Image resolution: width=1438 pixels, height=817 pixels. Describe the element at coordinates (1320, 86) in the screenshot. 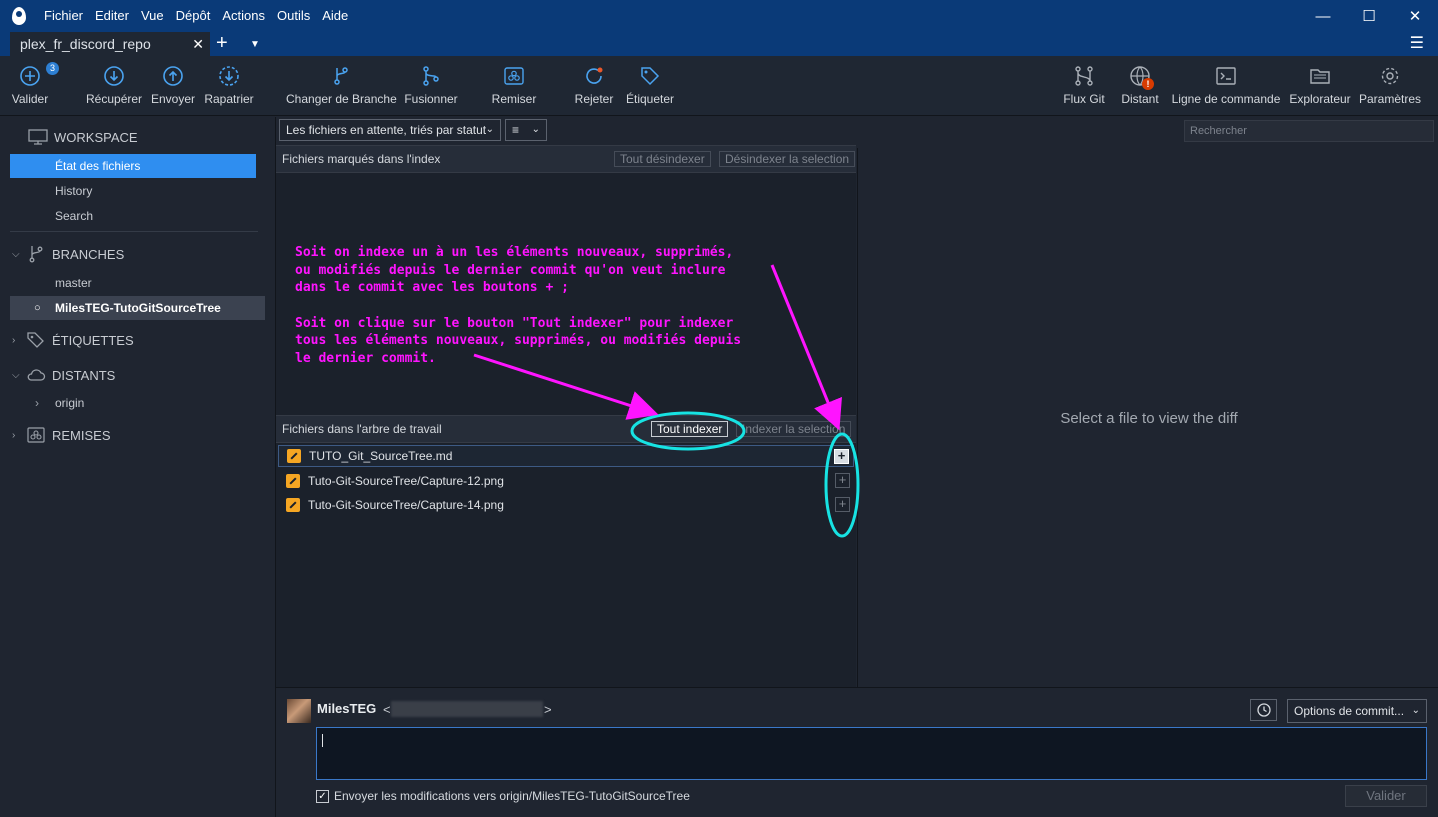

I see `explorateur-button: Explorateur` at that location.